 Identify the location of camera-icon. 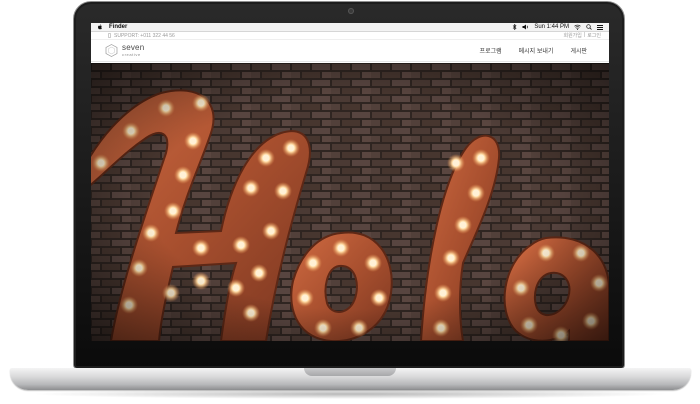
(351, 11).